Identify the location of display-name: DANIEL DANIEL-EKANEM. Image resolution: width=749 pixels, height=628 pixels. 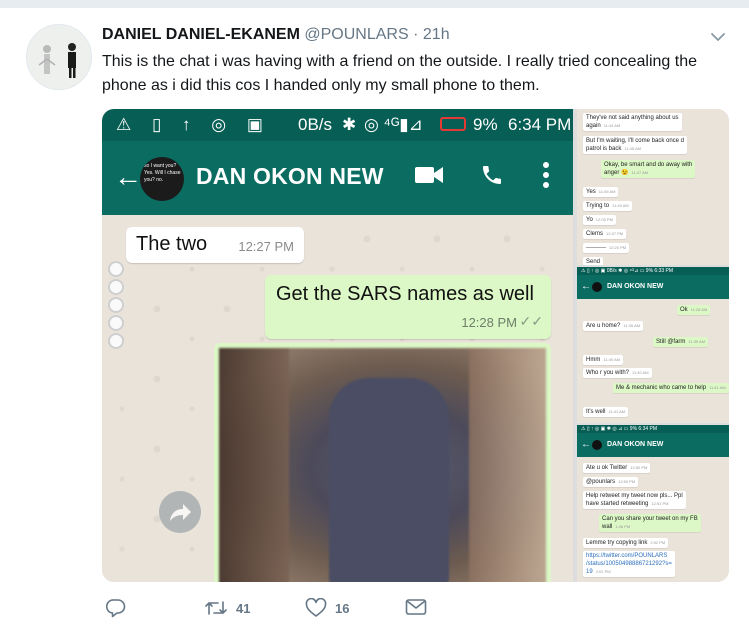
(201, 34).